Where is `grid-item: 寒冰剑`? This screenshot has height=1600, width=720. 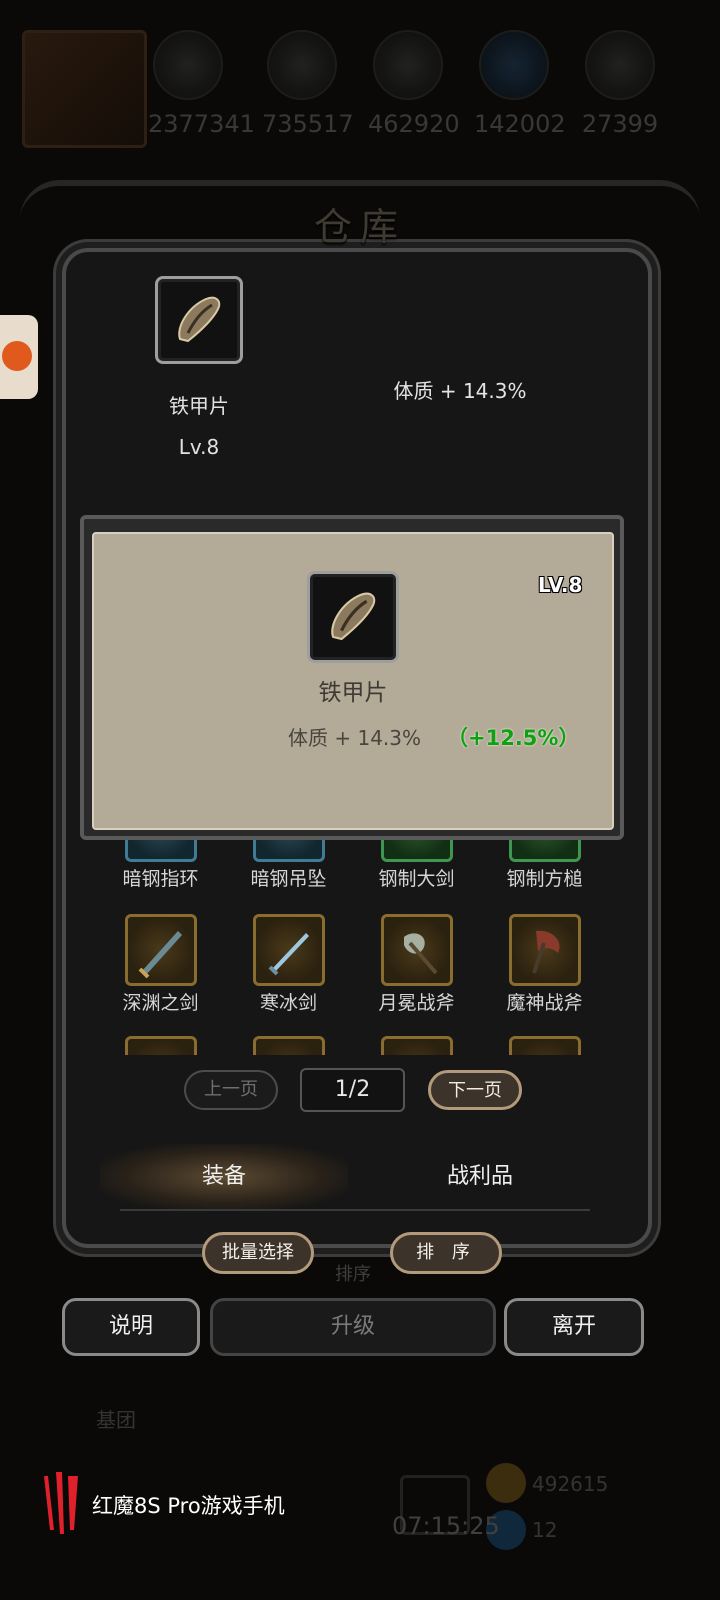 grid-item: 寒冰剑 is located at coordinates (288, 964).